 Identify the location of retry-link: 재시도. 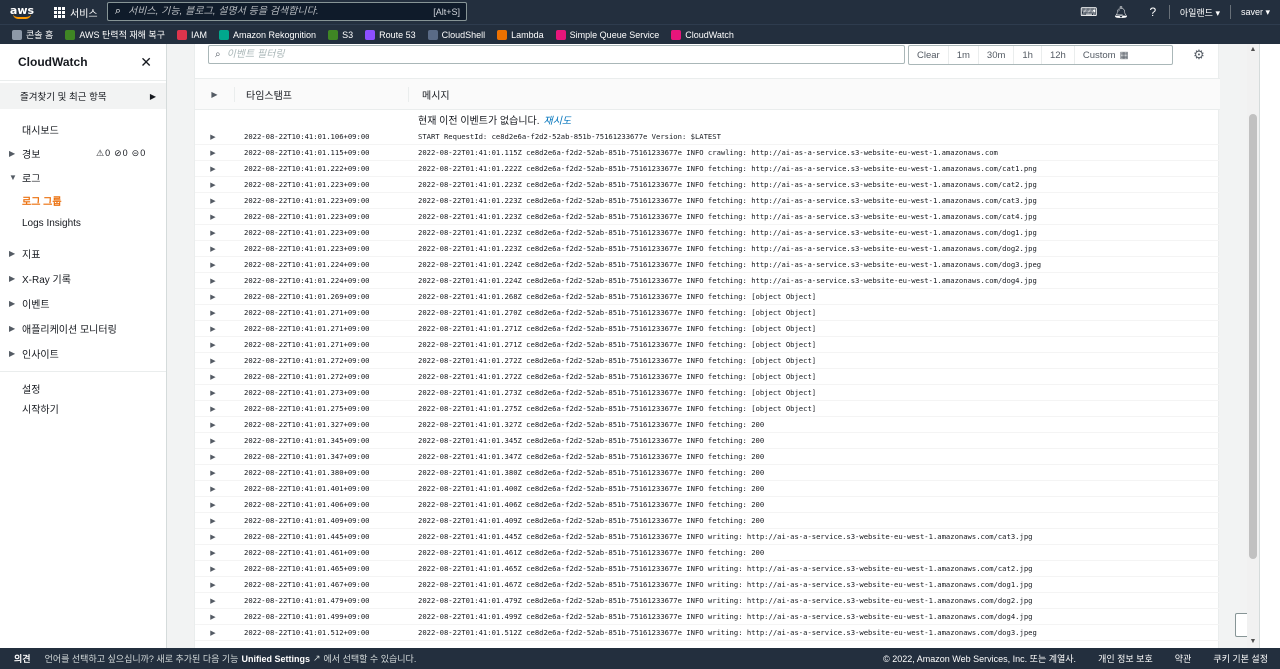
(558, 119).